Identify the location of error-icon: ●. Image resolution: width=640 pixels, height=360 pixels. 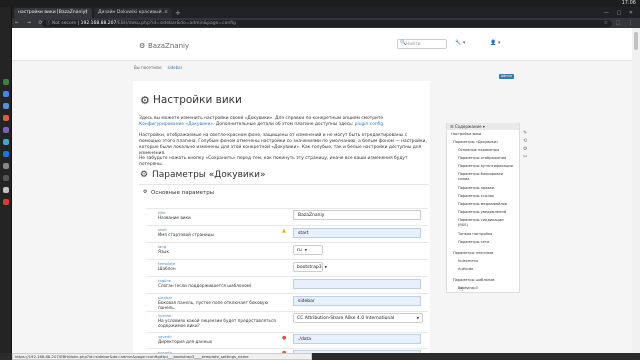
(284, 338).